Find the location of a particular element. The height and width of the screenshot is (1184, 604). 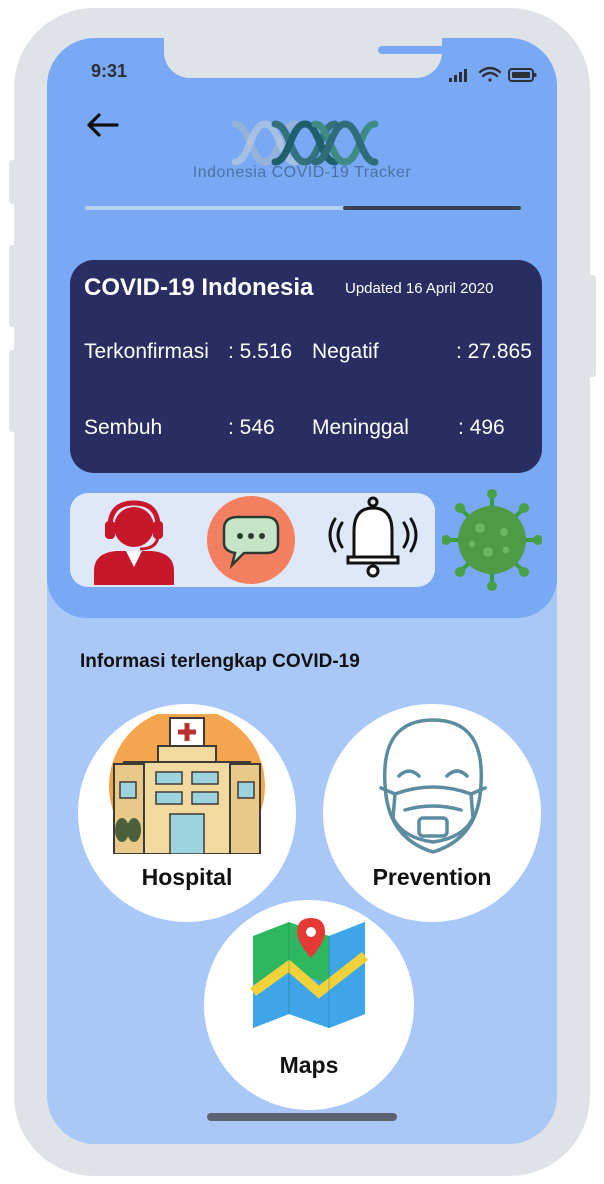

stat-negative-label: Negatif is located at coordinates (345, 351).